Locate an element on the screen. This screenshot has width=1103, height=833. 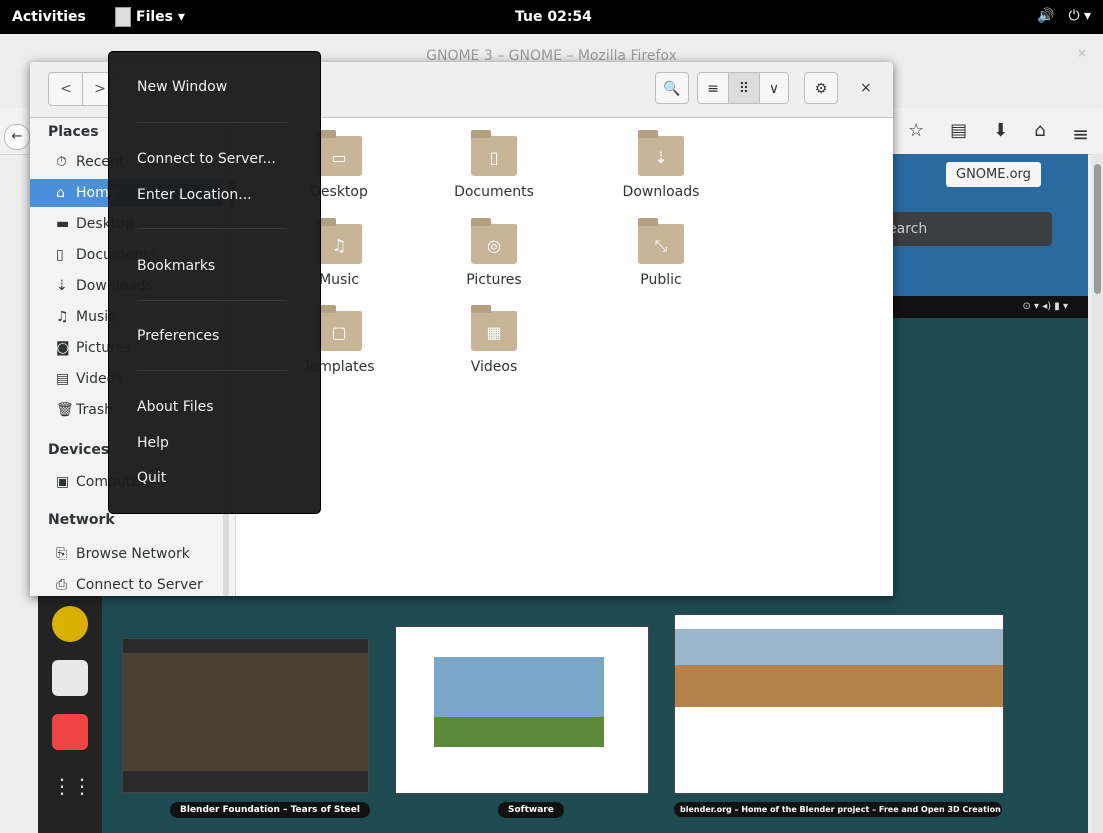
folder-icon: ▦ is located at coordinates (494, 328).